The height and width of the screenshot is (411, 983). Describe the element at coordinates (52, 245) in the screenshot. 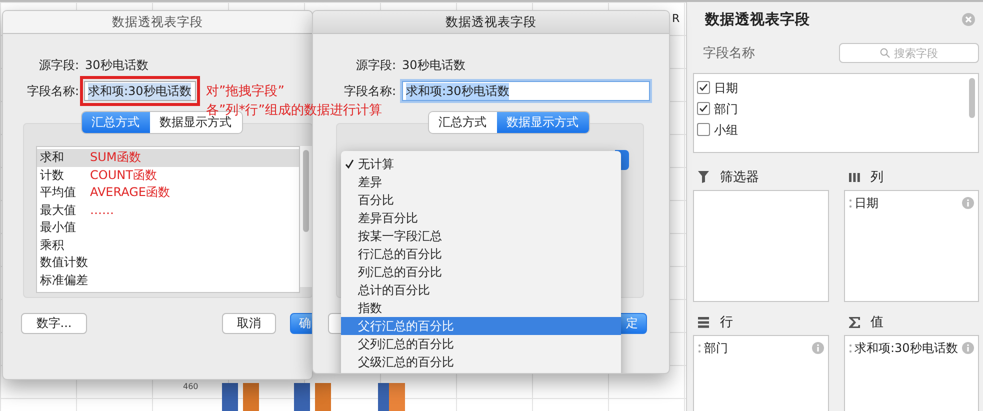

I see `item-label: 乘积` at that location.